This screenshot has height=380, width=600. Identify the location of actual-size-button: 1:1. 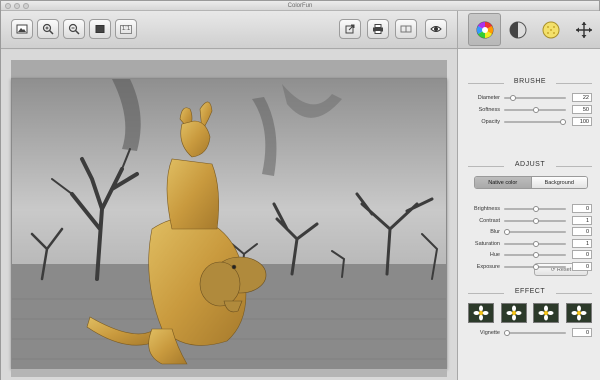
(126, 29).